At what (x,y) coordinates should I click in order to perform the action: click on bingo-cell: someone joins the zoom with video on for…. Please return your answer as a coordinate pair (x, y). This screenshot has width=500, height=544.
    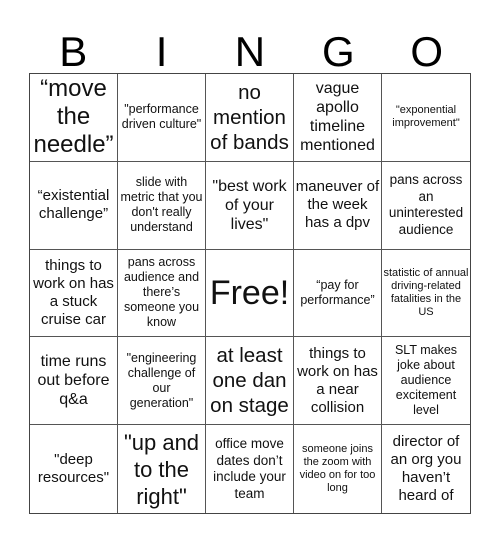
    Looking at the image, I should click on (338, 469).